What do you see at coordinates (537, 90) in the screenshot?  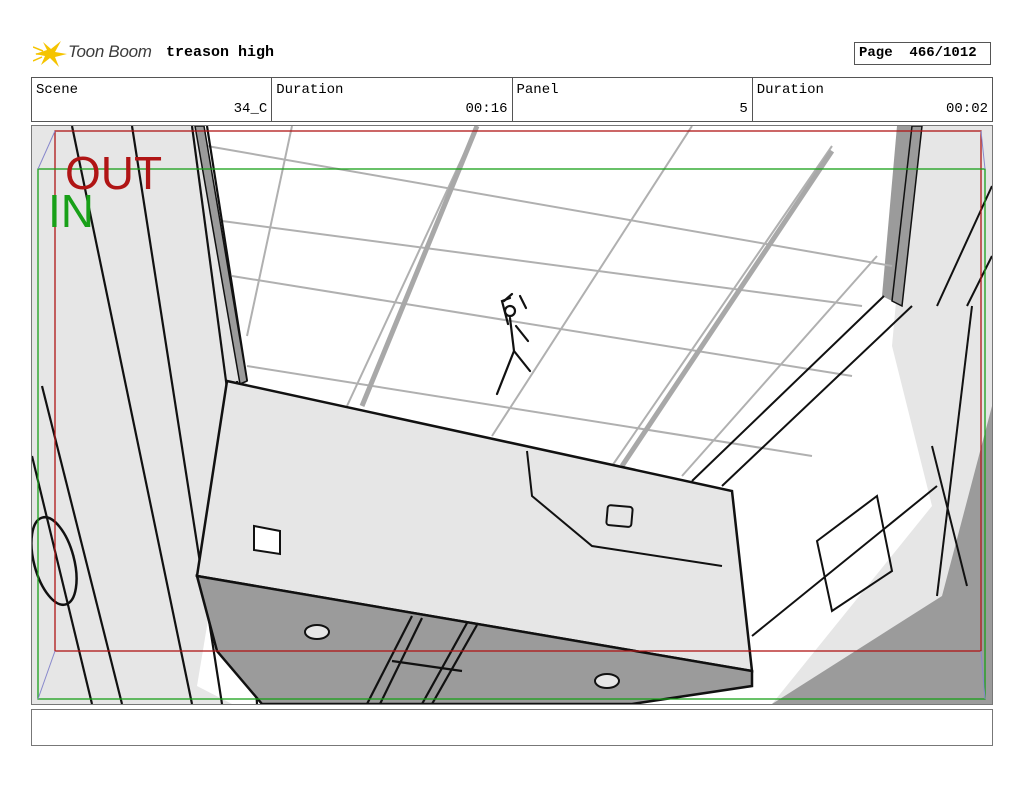 I see `panel-label: Panel` at bounding box center [537, 90].